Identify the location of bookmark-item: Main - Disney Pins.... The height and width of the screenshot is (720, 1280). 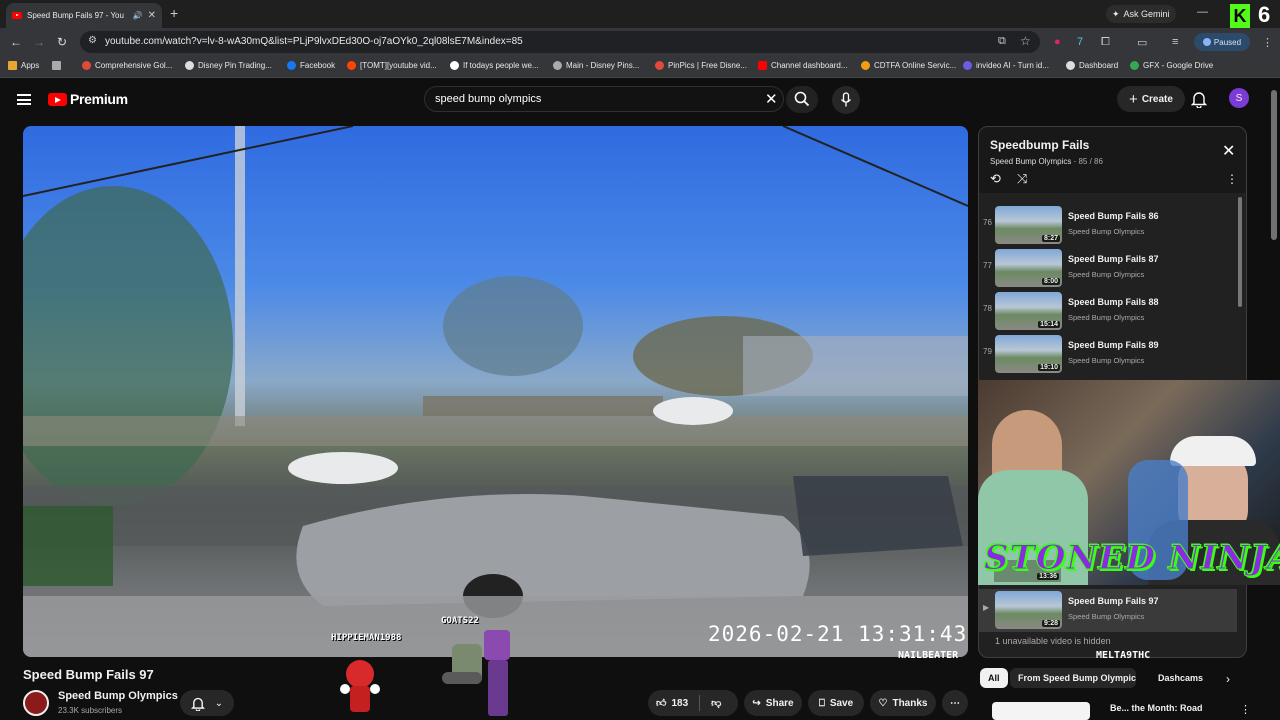
(596, 65).